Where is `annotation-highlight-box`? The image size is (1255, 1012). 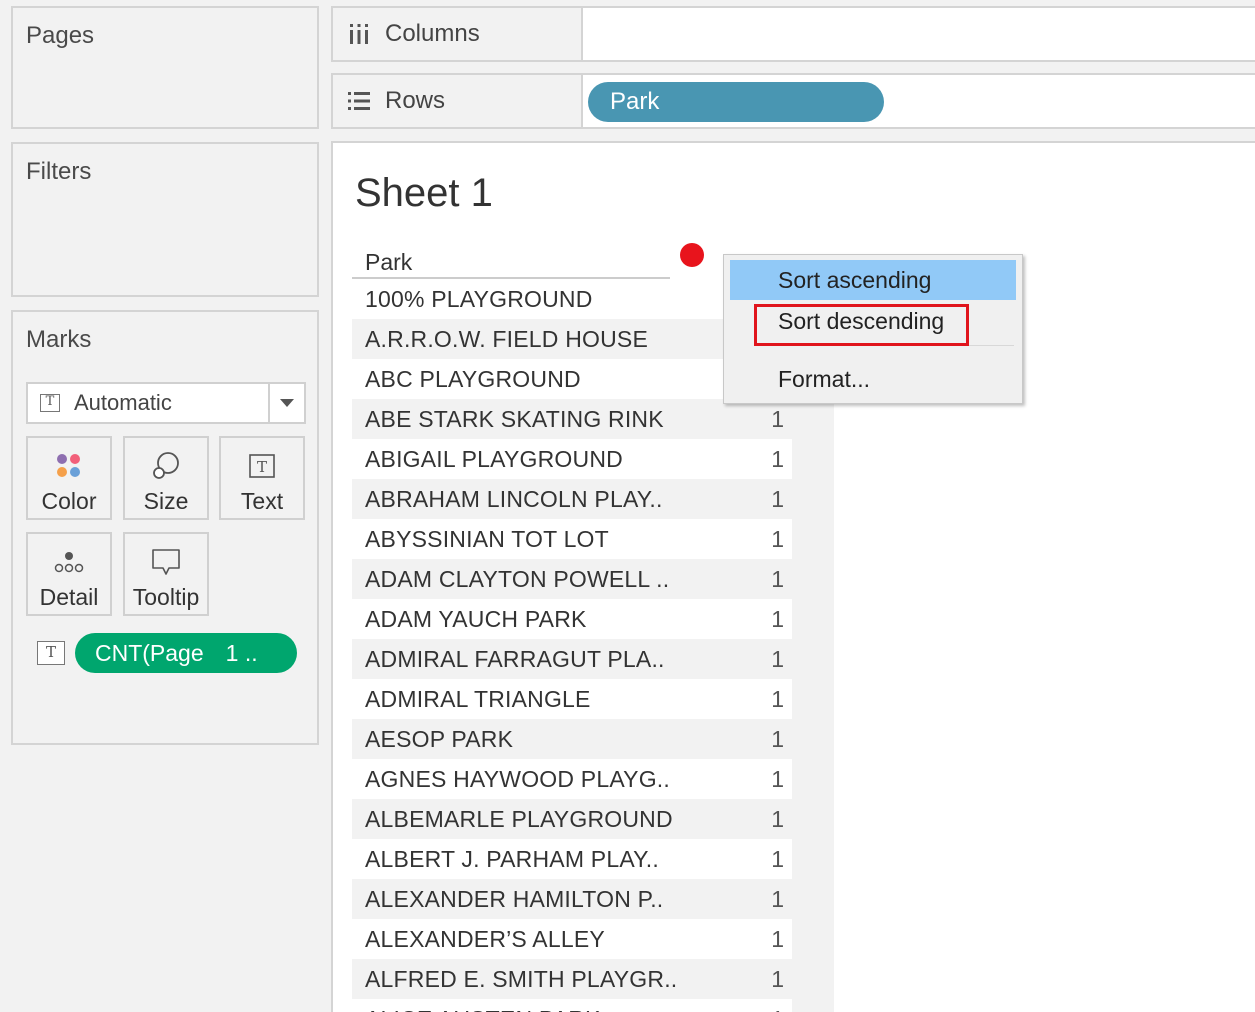
annotation-highlight-box is located at coordinates (861, 325).